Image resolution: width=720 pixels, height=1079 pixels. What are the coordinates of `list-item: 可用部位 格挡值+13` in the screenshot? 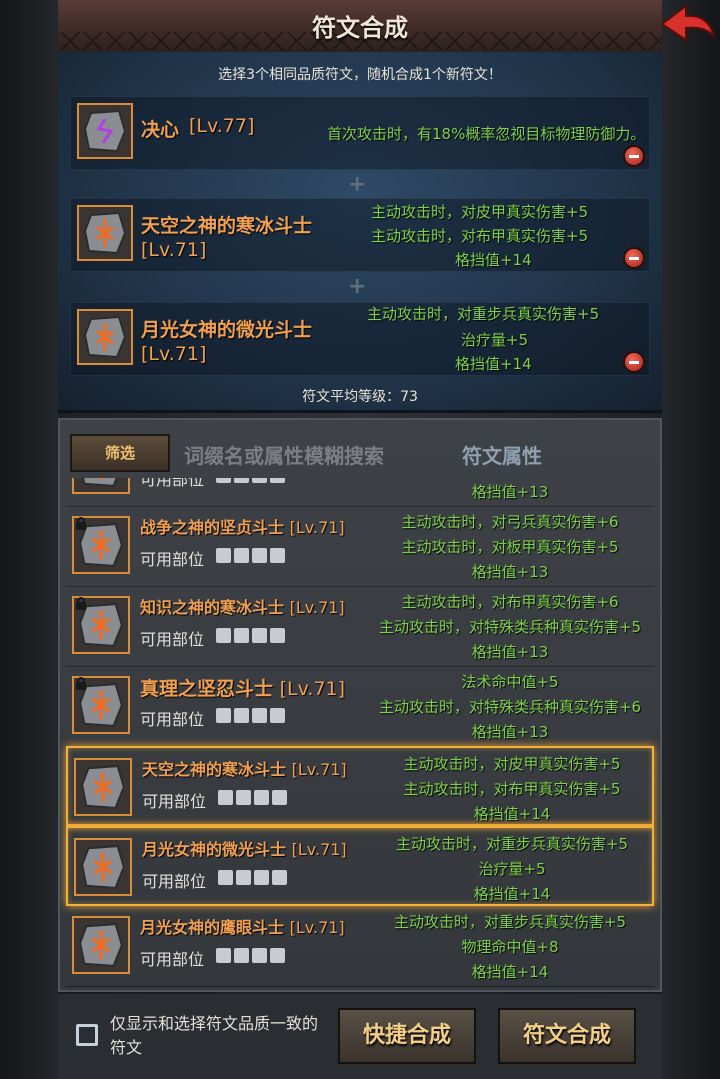 It's located at (360, 492).